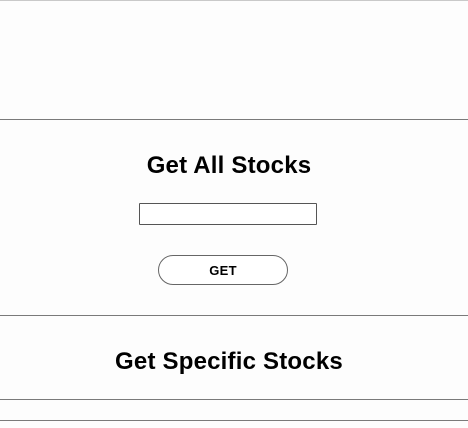 This screenshot has height=428, width=468. Describe the element at coordinates (234, 0) in the screenshot. I see `top-divider` at that location.